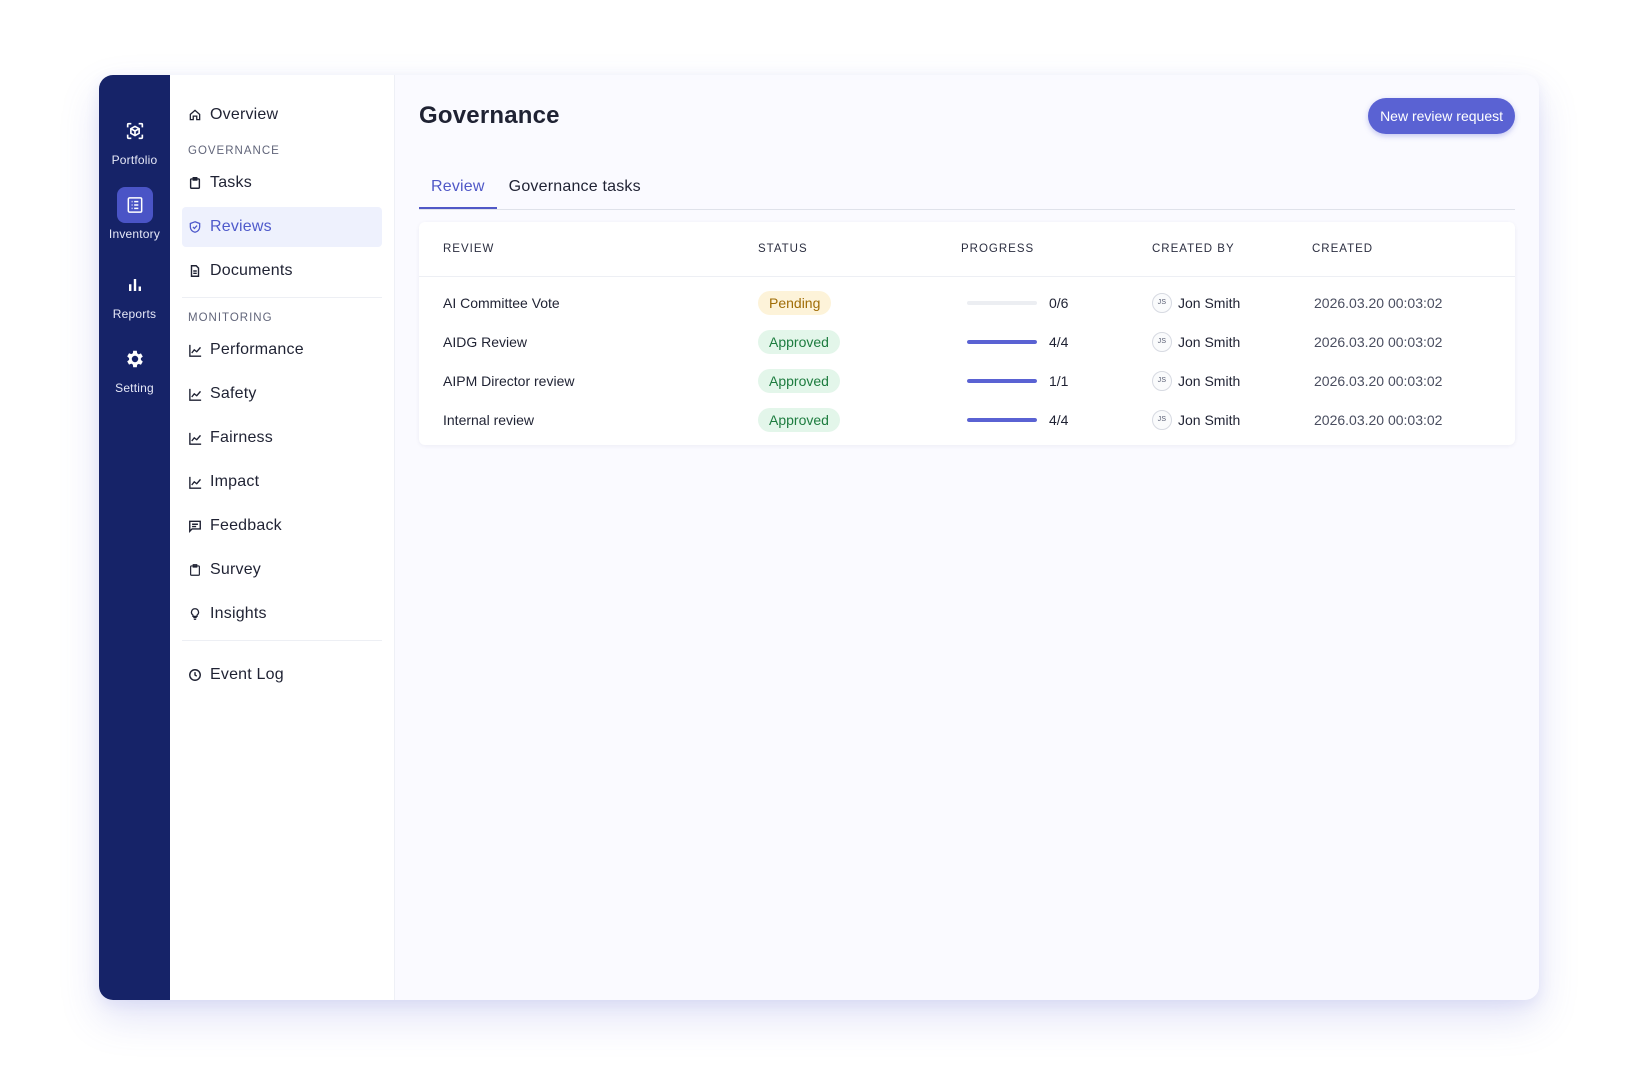  What do you see at coordinates (134, 160) in the screenshot?
I see `rail-label-portfolio: Portfolio` at bounding box center [134, 160].